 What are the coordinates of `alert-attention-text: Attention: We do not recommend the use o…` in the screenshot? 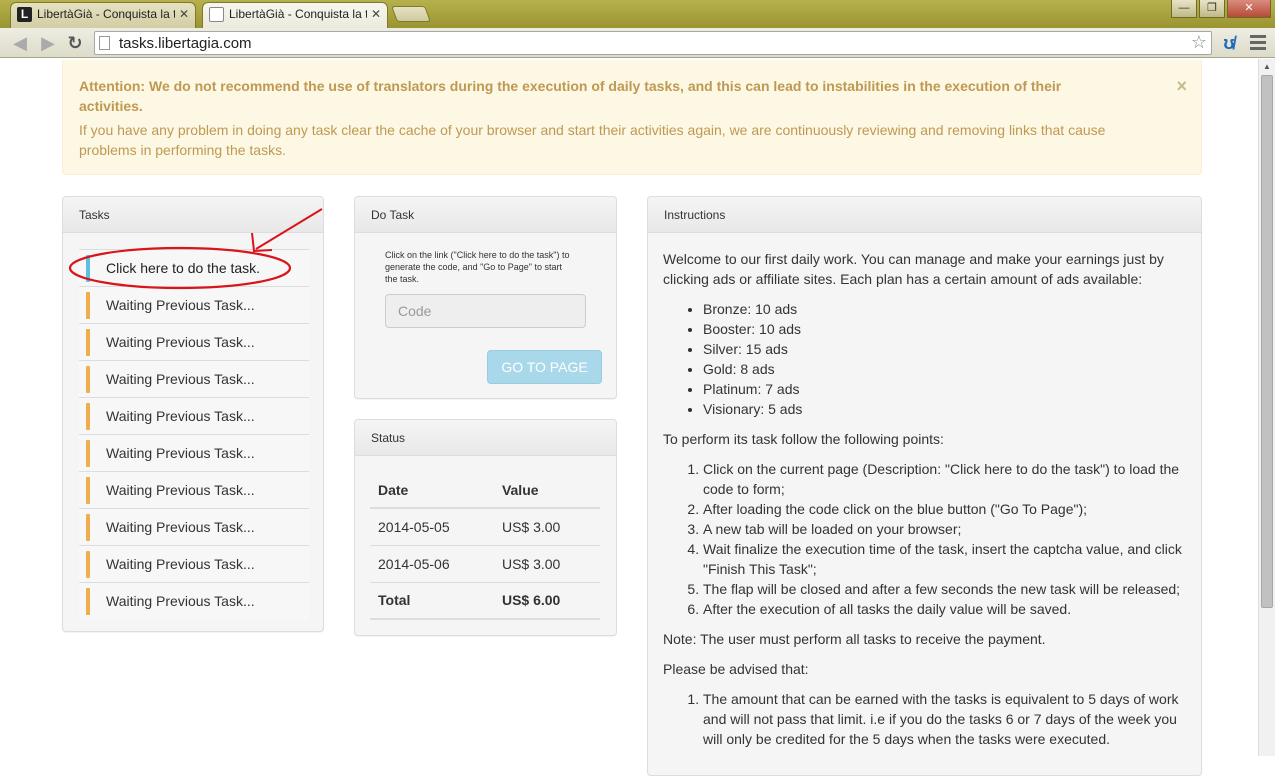 It's located at (570, 96).